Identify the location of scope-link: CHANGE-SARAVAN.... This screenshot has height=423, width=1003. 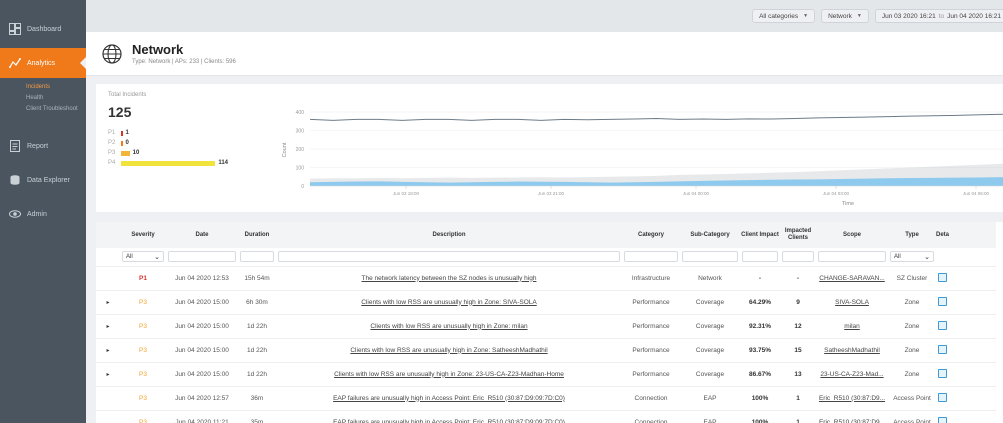
(852, 278).